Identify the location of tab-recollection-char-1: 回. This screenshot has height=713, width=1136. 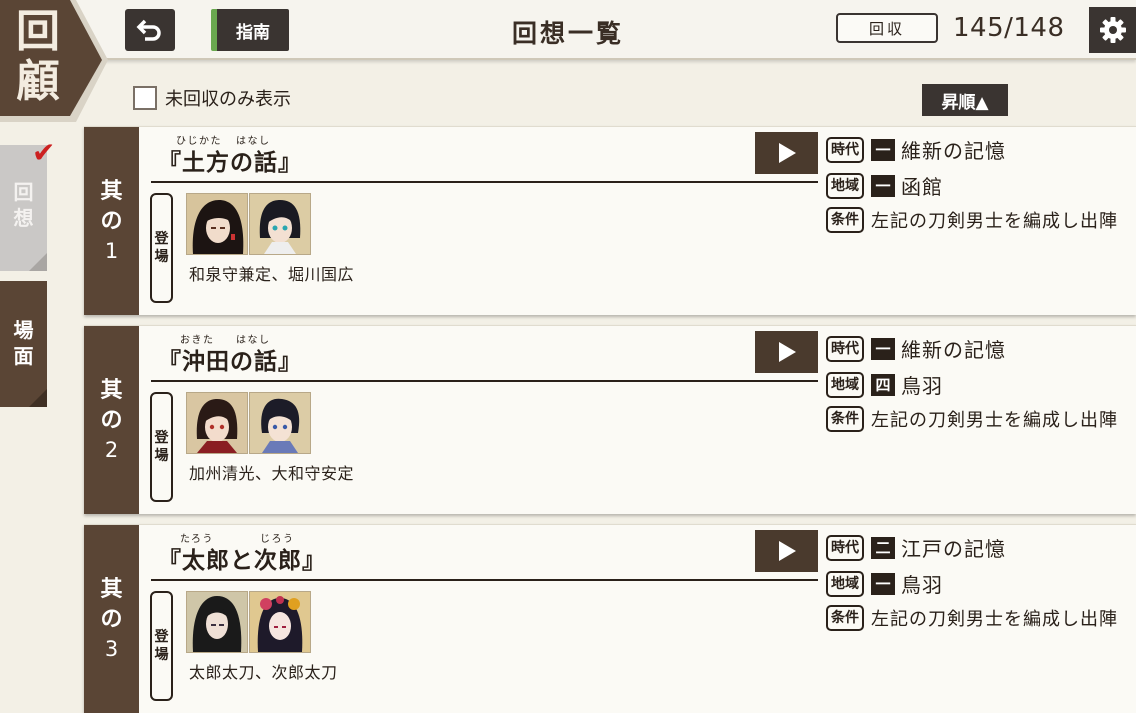
(23, 192).